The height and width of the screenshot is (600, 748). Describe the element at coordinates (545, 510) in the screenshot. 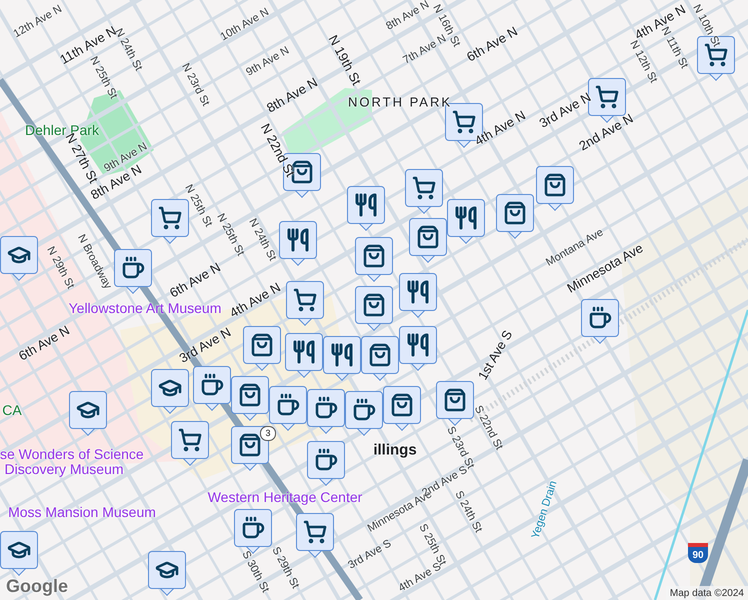

I see `waterway-label: Yegen Drain` at that location.